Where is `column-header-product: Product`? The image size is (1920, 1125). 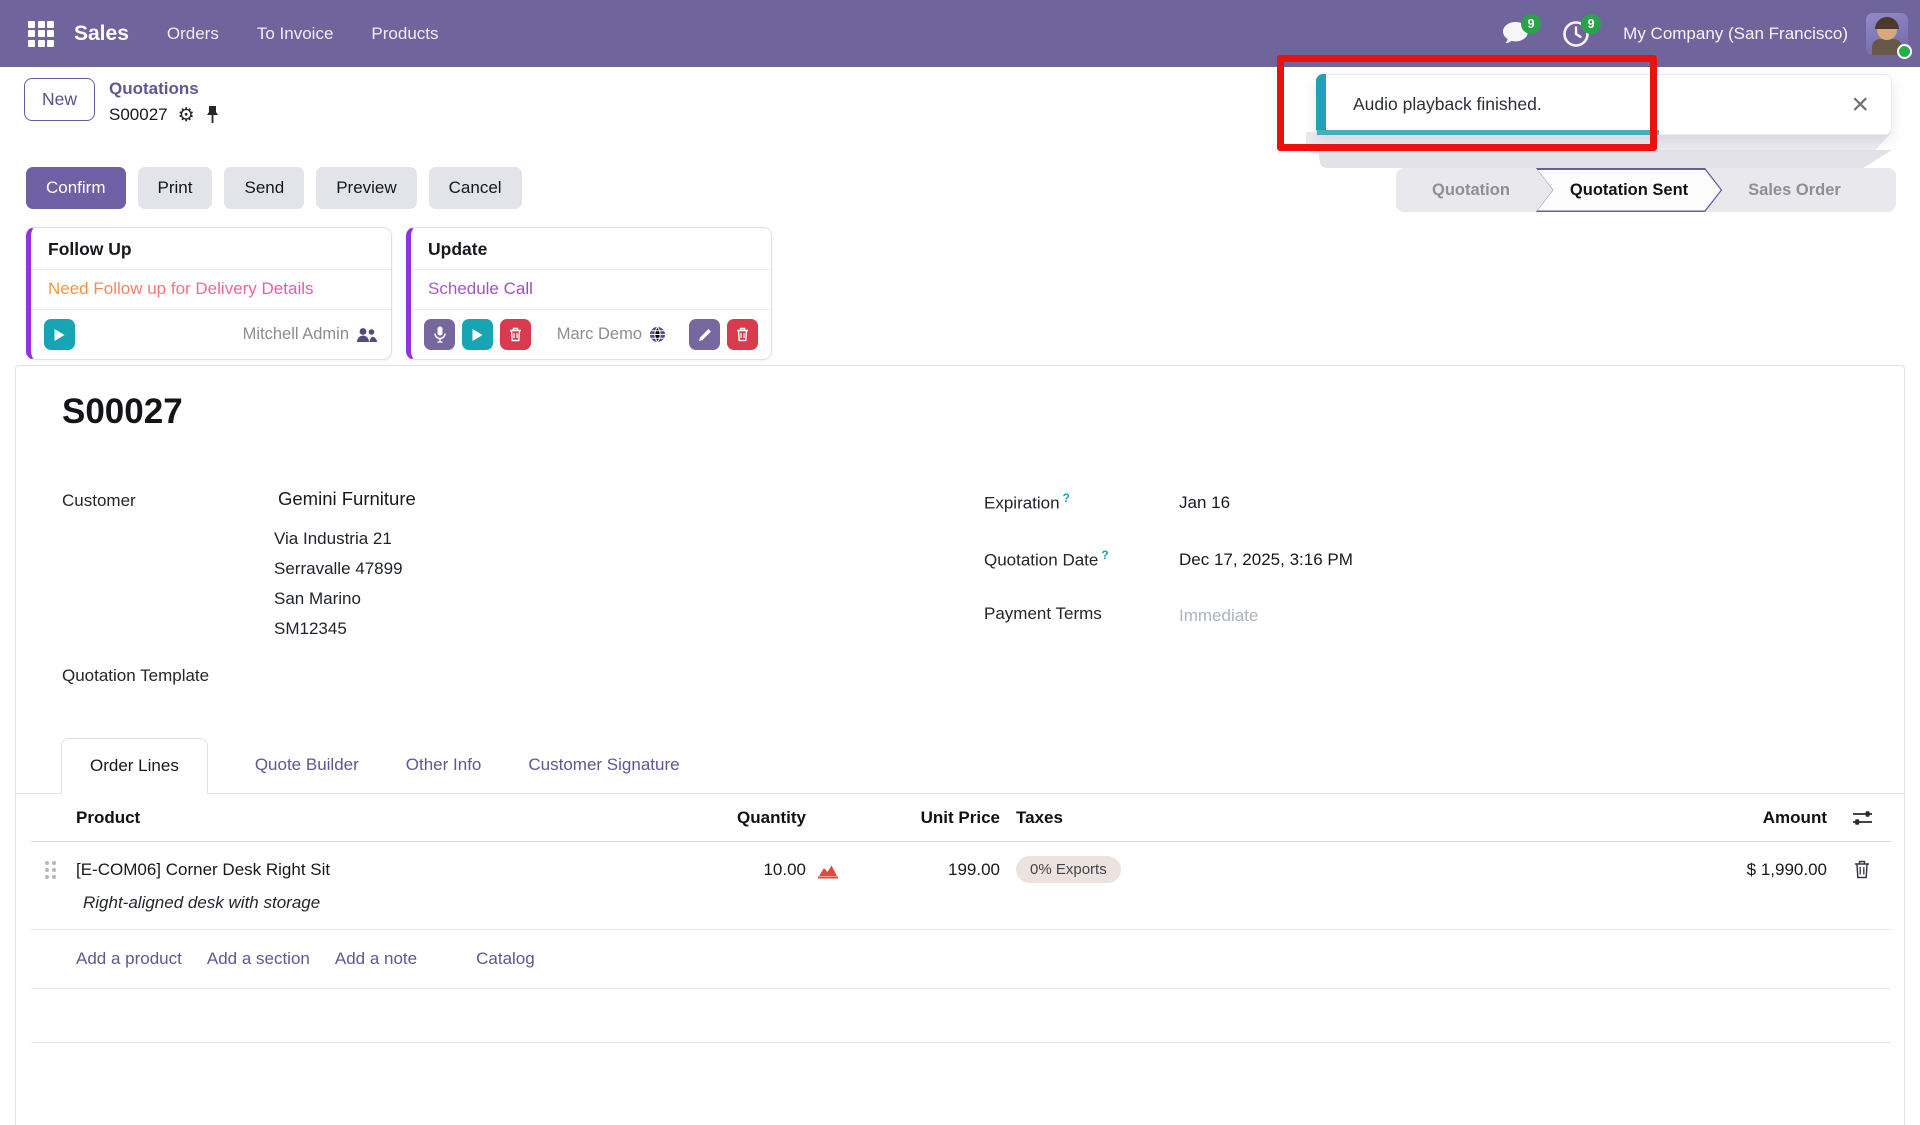
column-header-product: Product is located at coordinates (376, 818).